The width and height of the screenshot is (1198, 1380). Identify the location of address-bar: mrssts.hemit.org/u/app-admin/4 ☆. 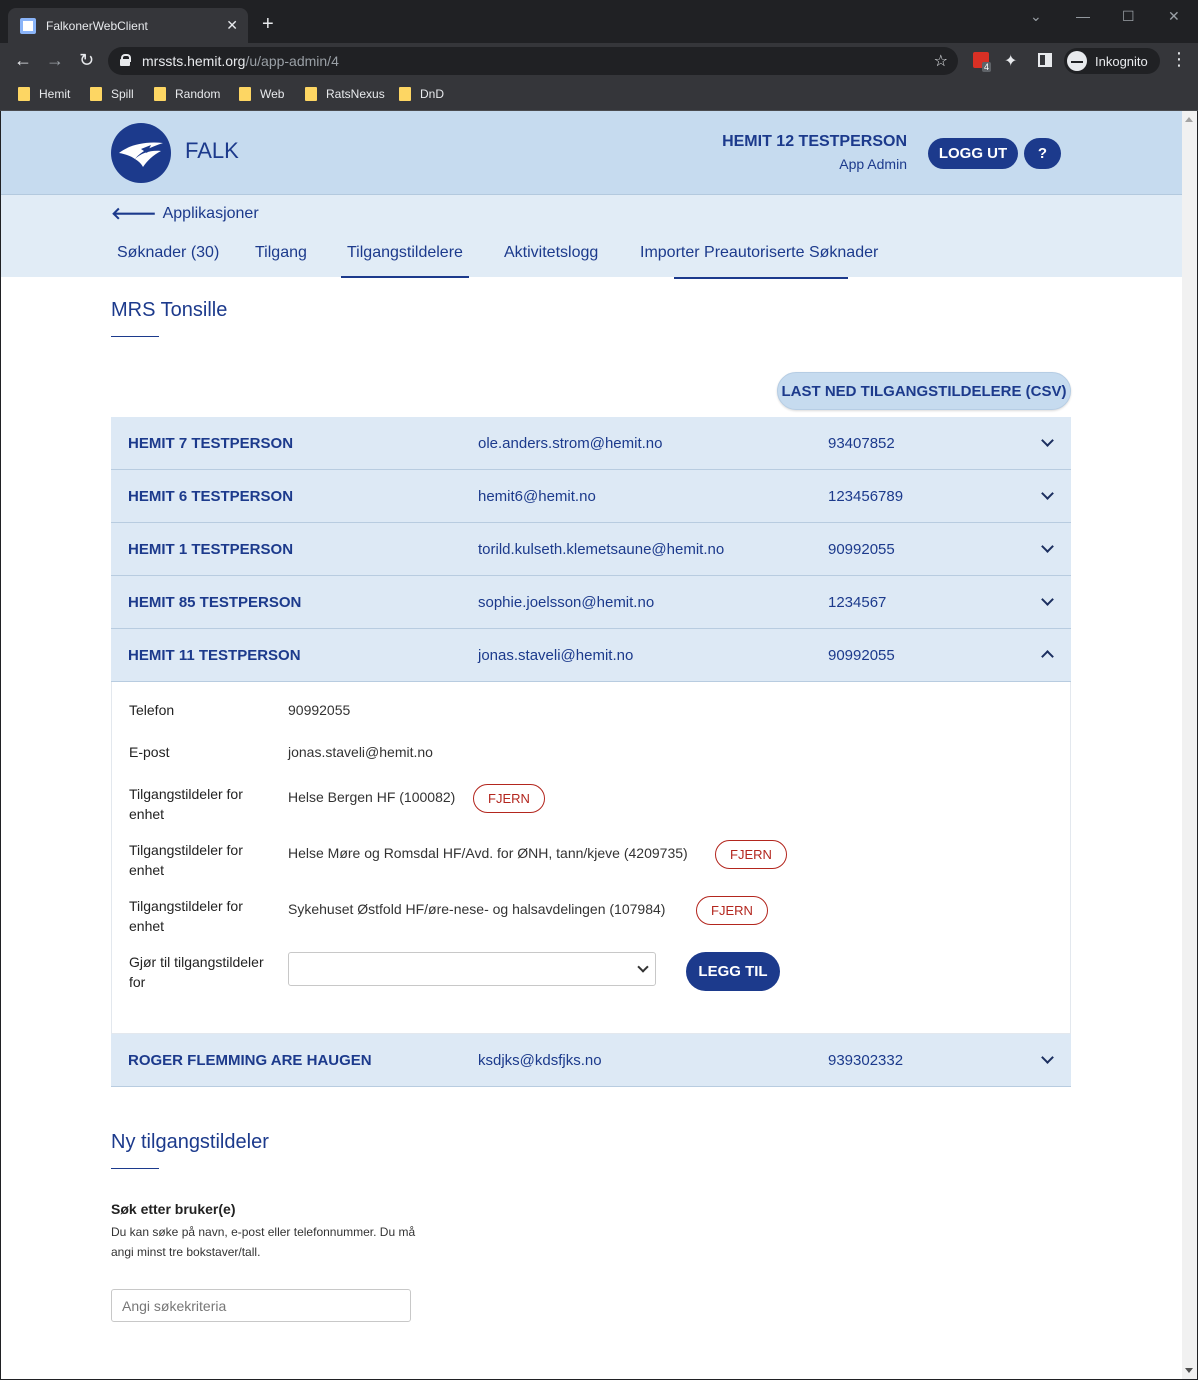
(533, 61).